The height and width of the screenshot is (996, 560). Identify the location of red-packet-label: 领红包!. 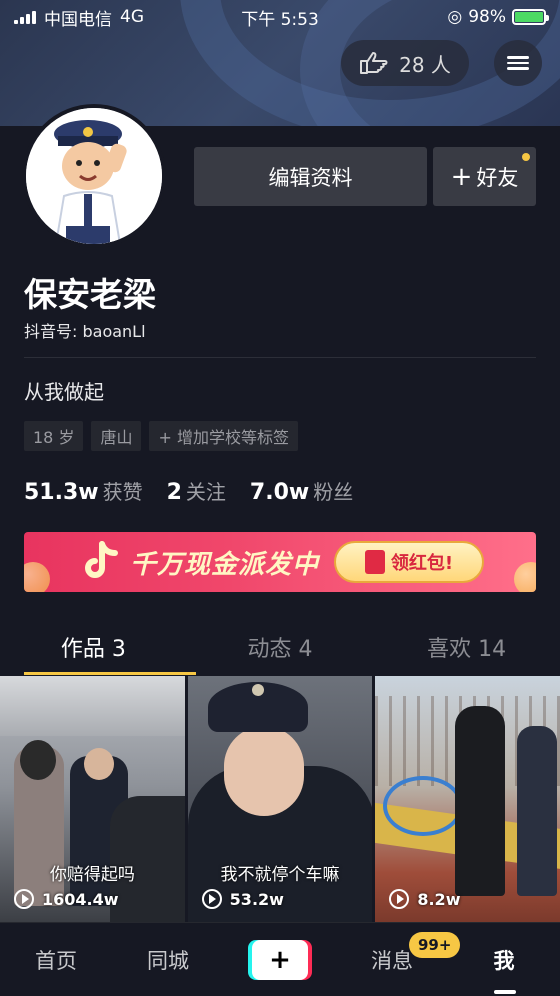
(422, 563).